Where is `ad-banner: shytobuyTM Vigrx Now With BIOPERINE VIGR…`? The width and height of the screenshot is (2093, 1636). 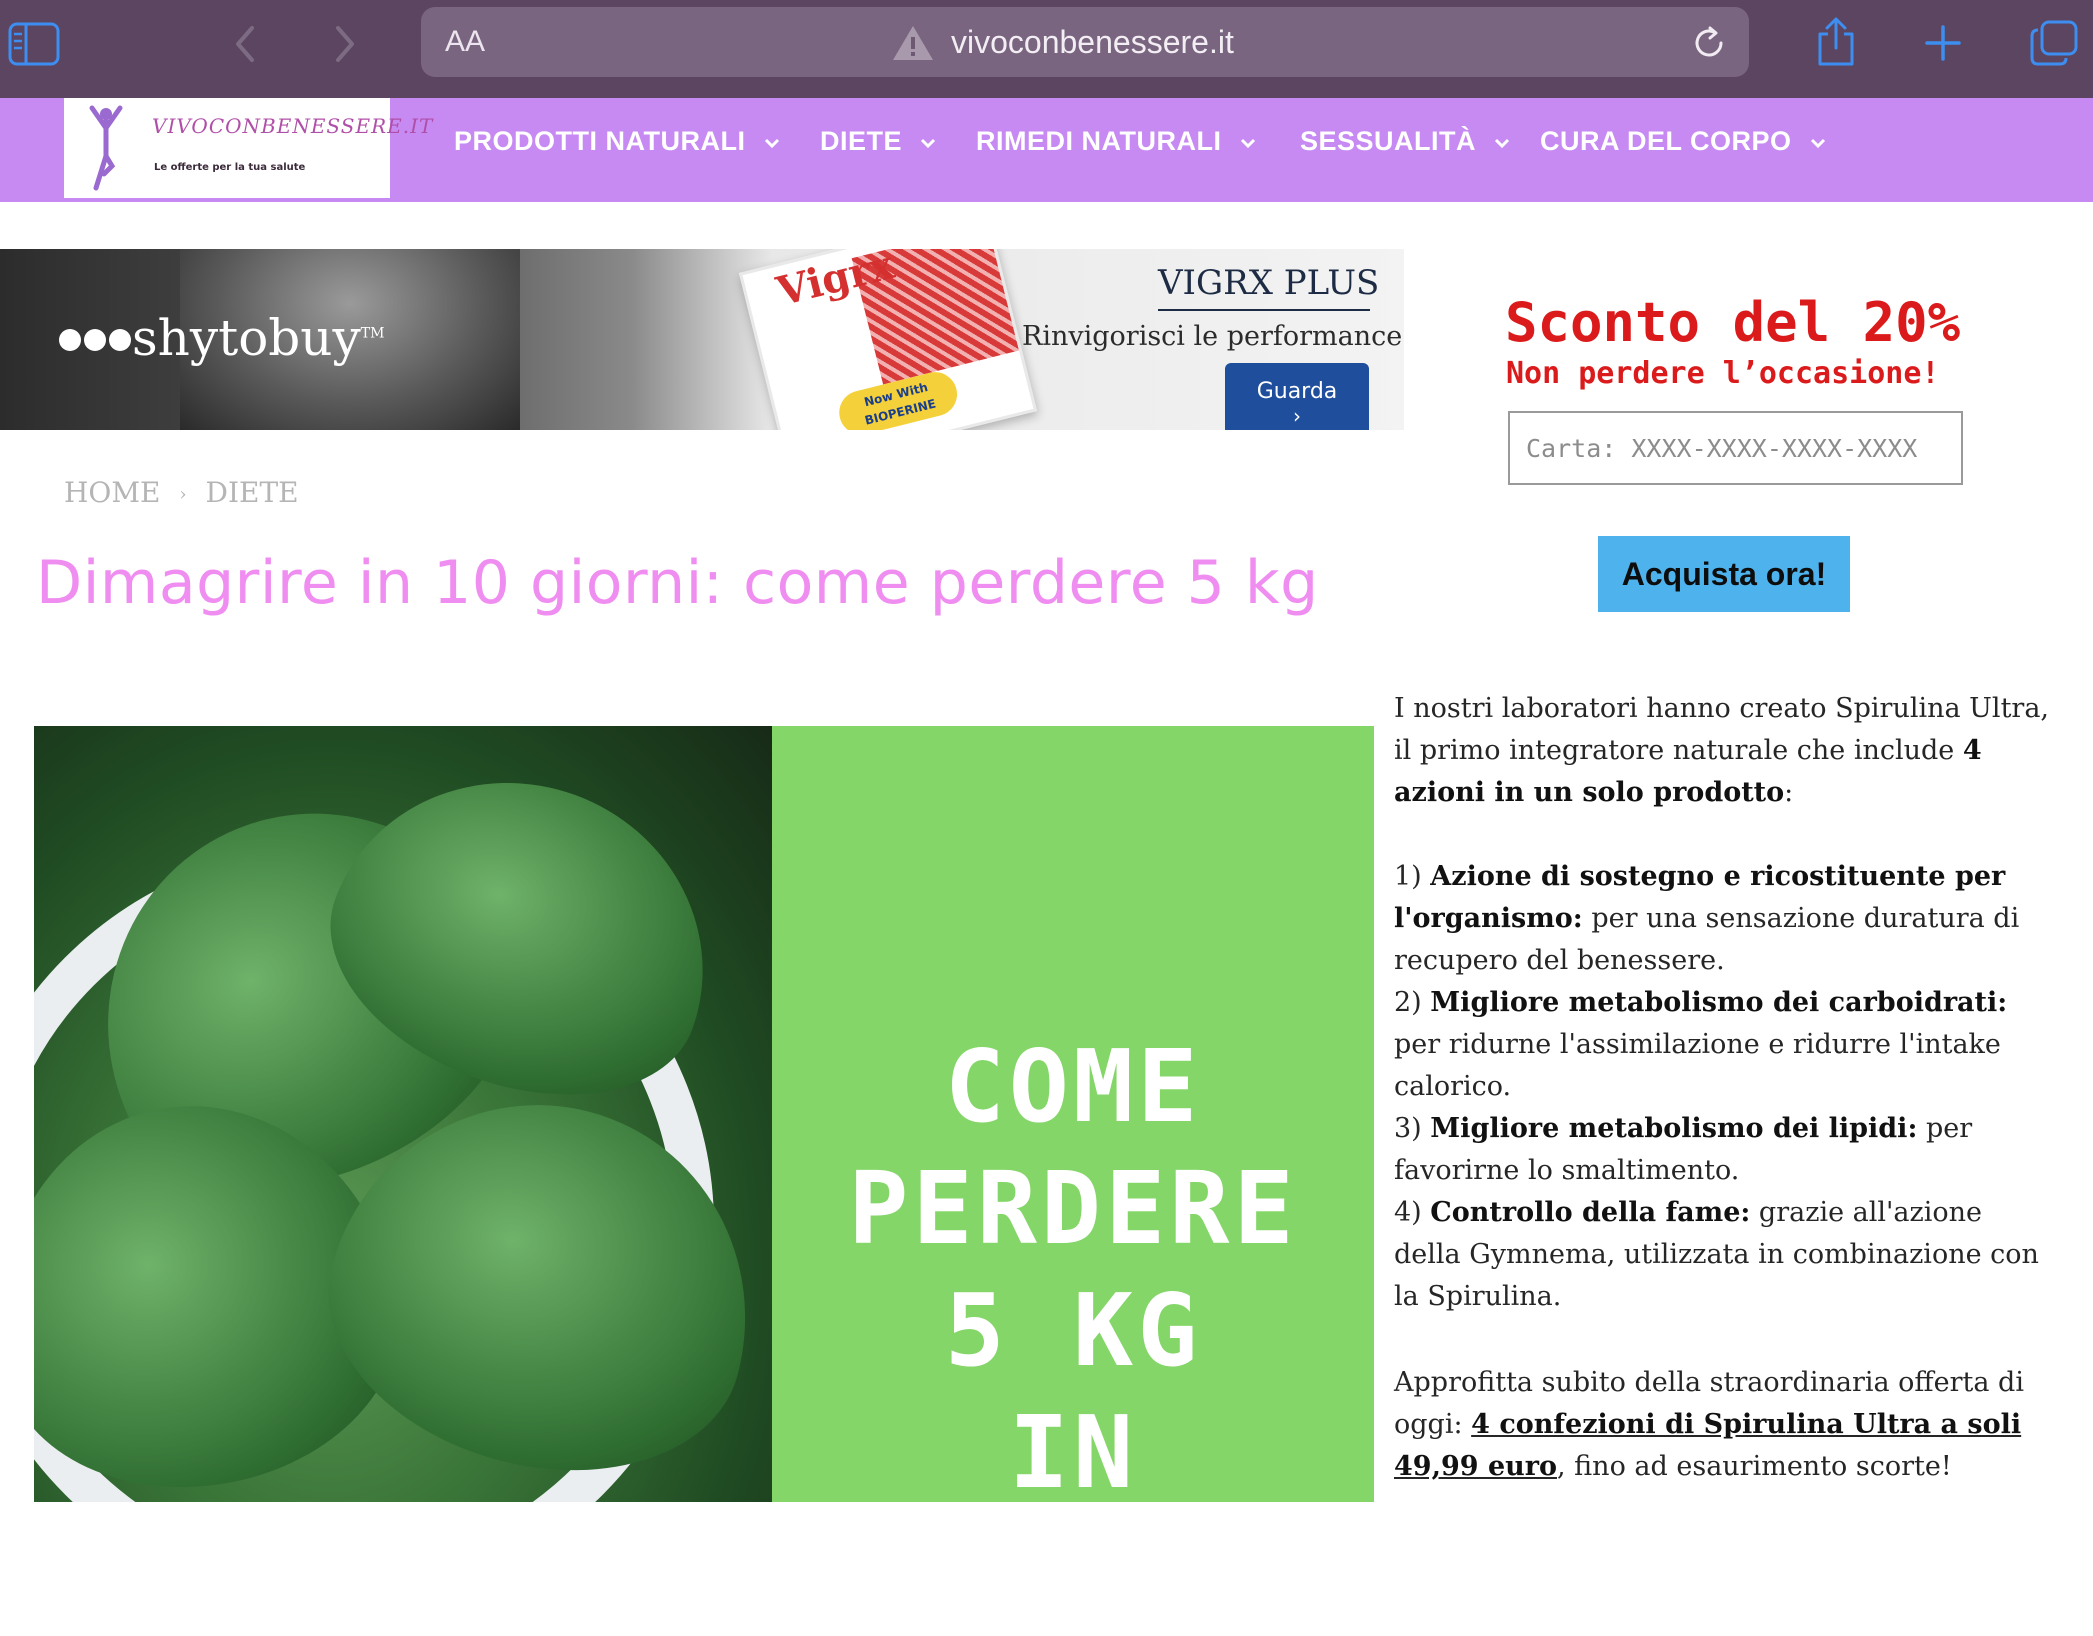
ad-banner: shytobuyTM Vigrx Now With BIOPERINE VIGR… is located at coordinates (702, 339).